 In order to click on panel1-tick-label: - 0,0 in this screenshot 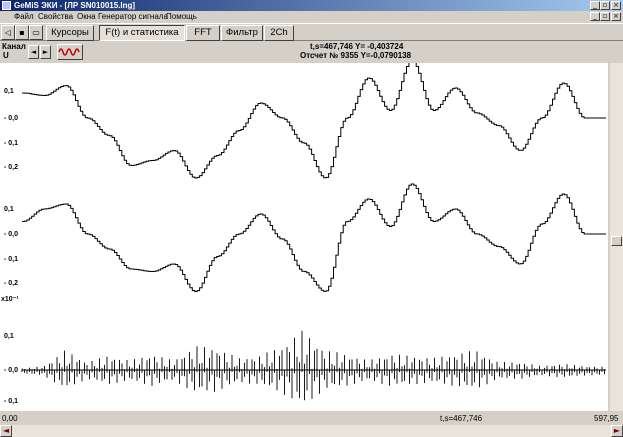, I will do `click(11, 118)`.